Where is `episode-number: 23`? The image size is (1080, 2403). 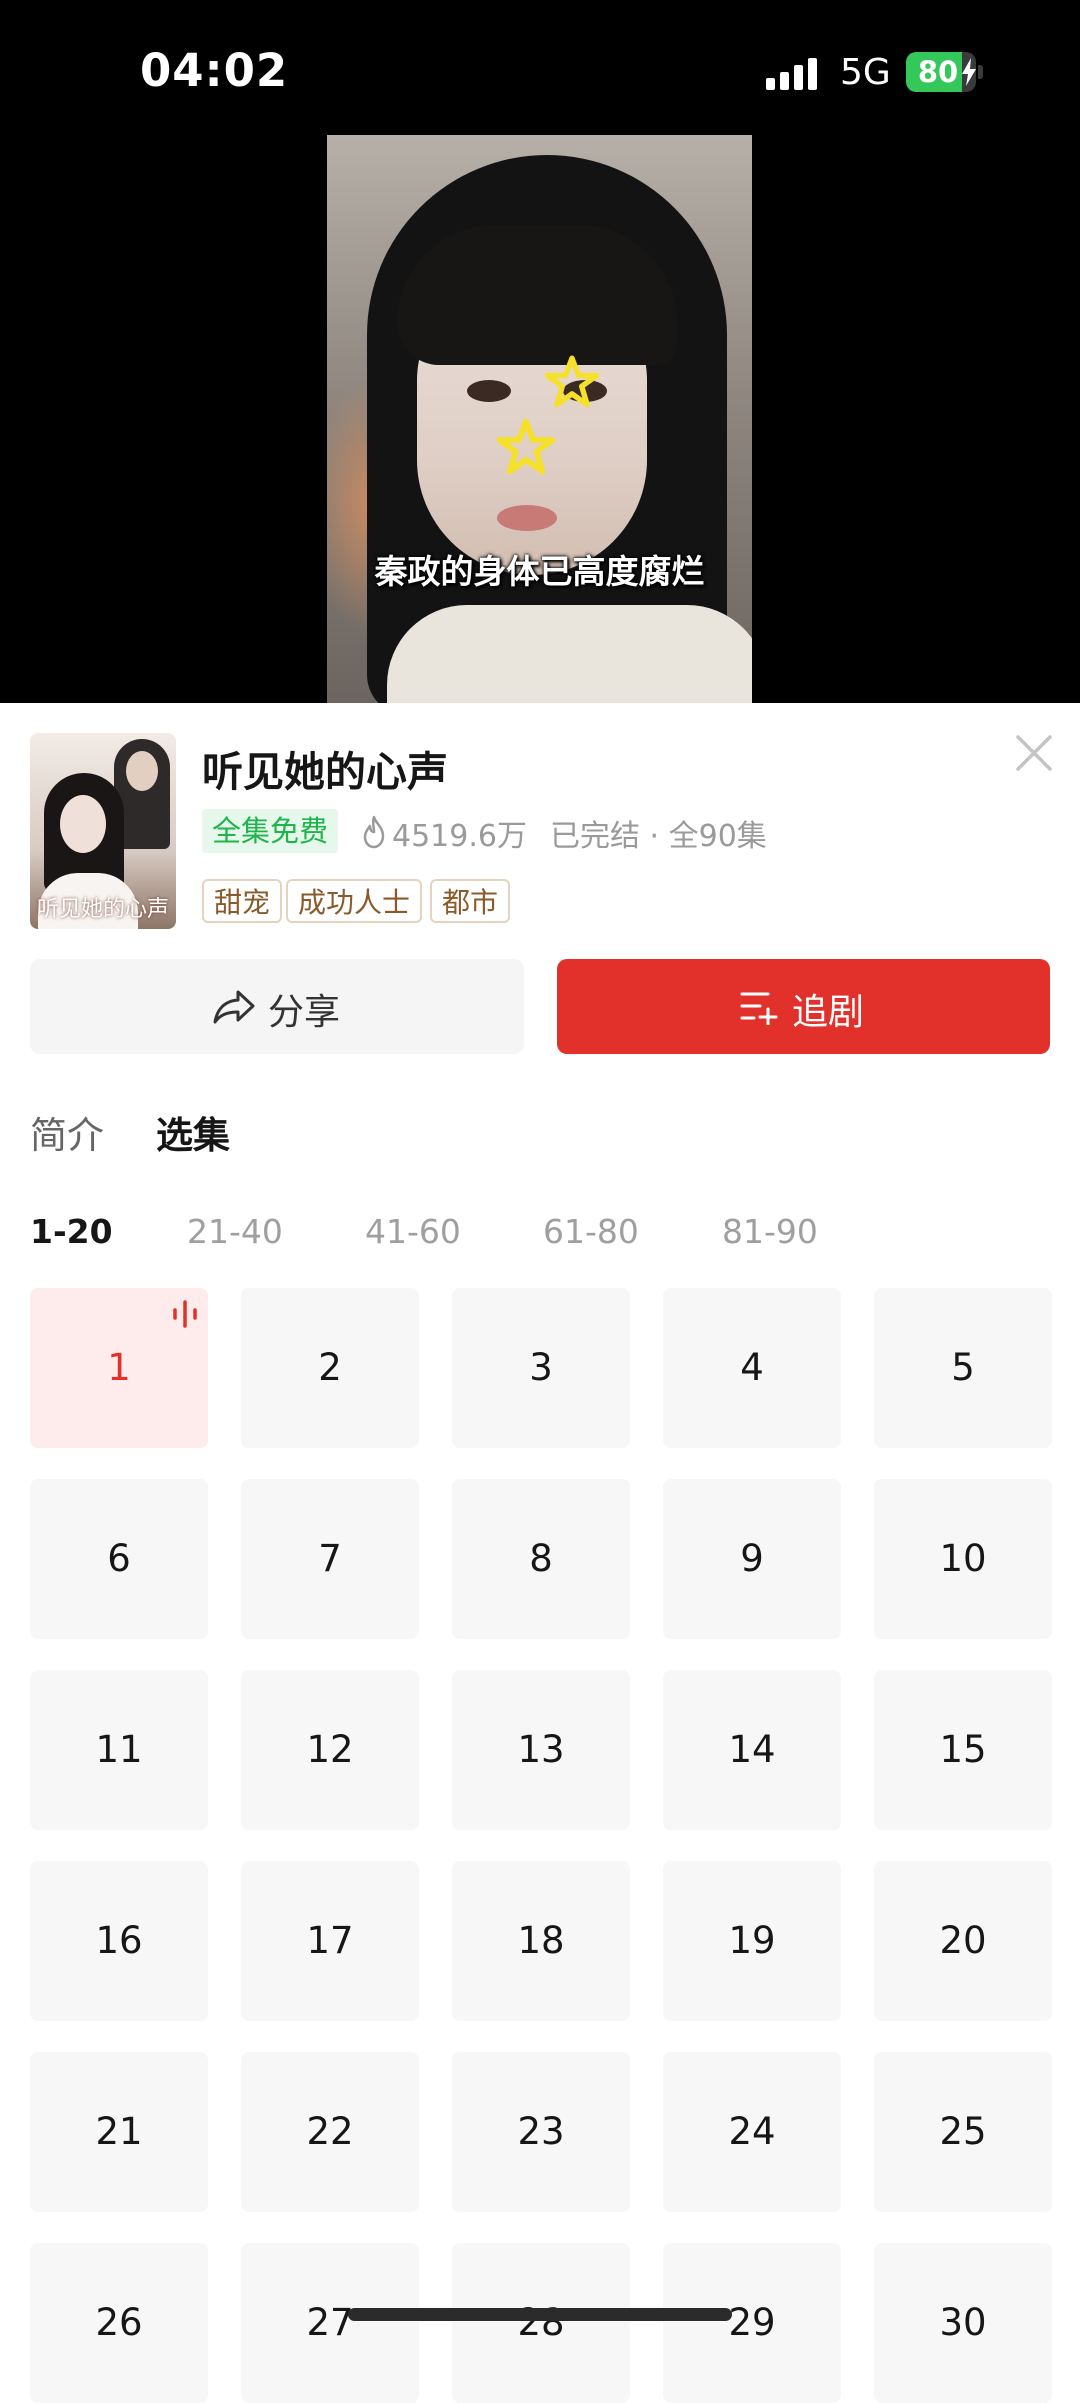
episode-number: 23 is located at coordinates (541, 2131).